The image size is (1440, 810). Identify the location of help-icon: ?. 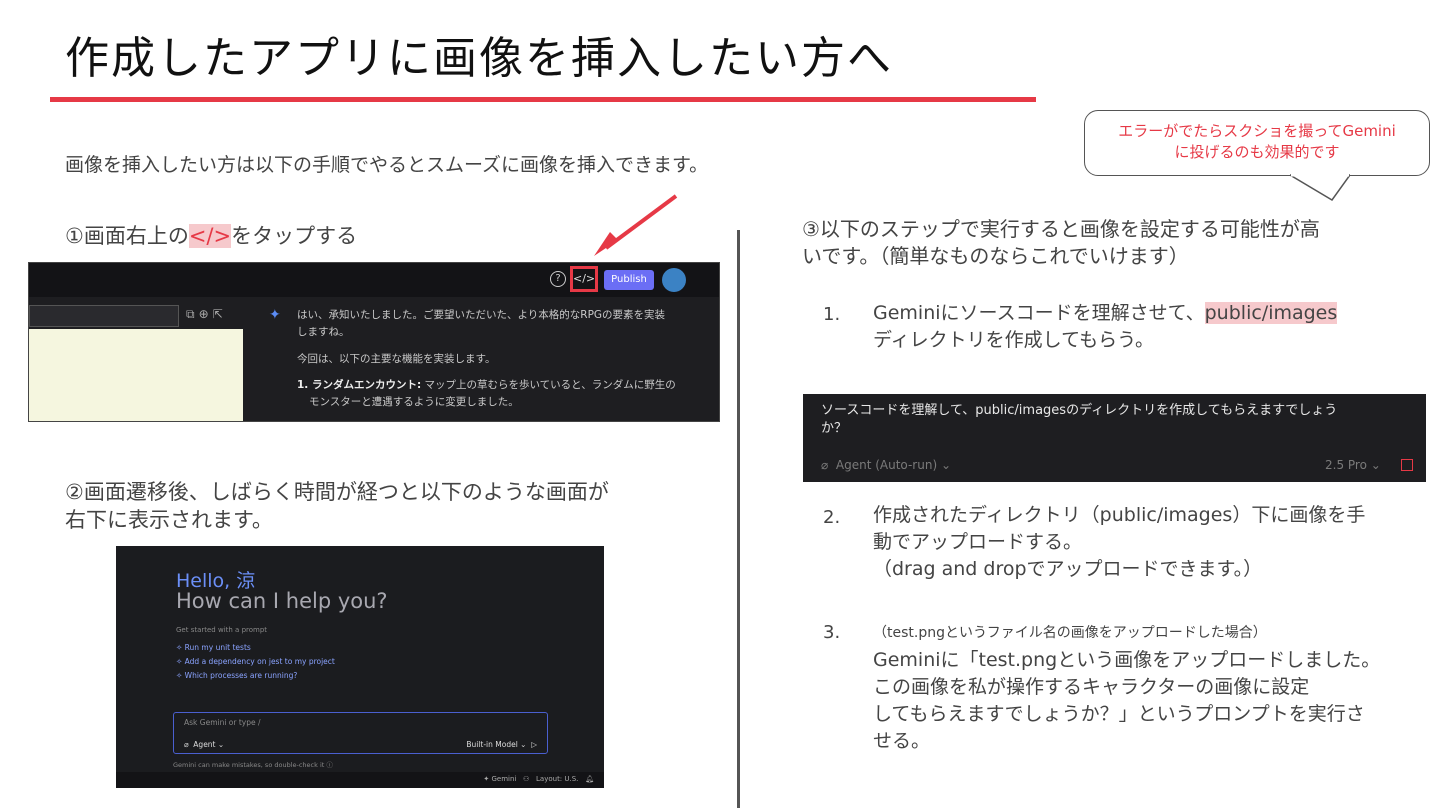
(558, 279).